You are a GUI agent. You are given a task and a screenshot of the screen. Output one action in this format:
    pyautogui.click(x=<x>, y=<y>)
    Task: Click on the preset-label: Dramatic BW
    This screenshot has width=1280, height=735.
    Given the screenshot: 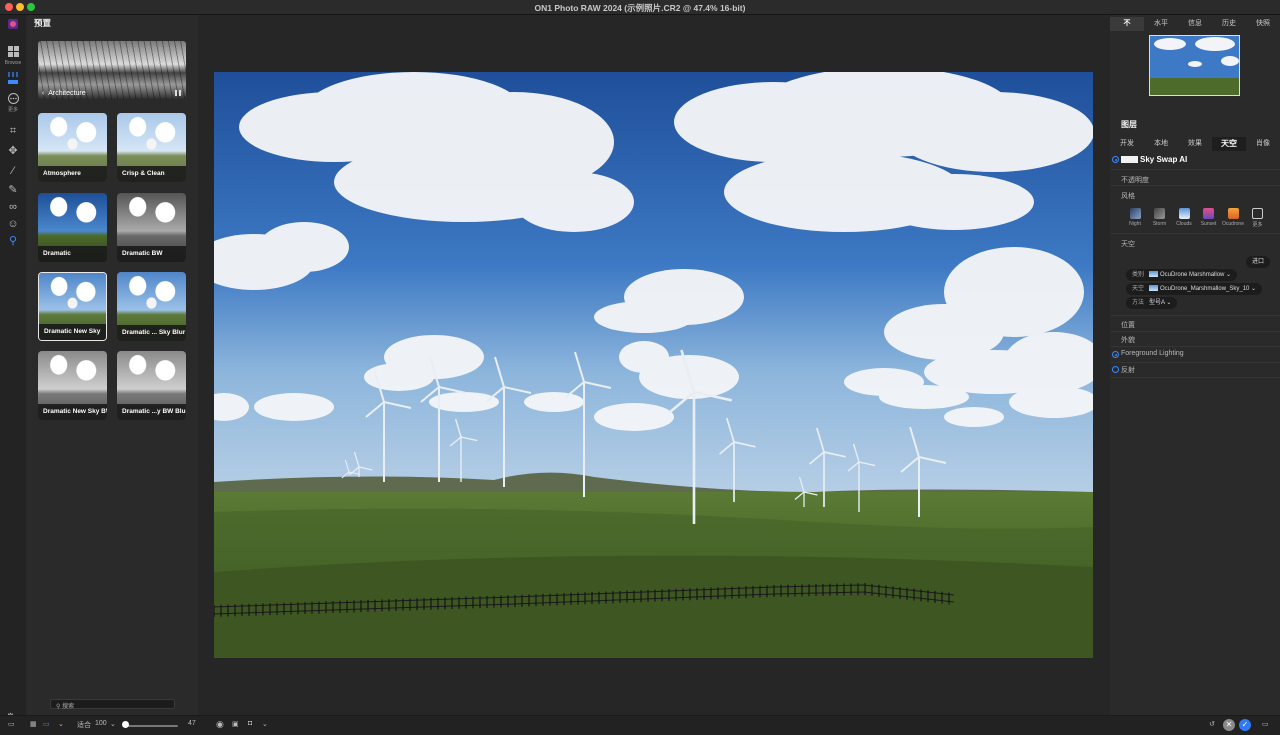 What is the action you would take?
    pyautogui.click(x=151, y=254)
    